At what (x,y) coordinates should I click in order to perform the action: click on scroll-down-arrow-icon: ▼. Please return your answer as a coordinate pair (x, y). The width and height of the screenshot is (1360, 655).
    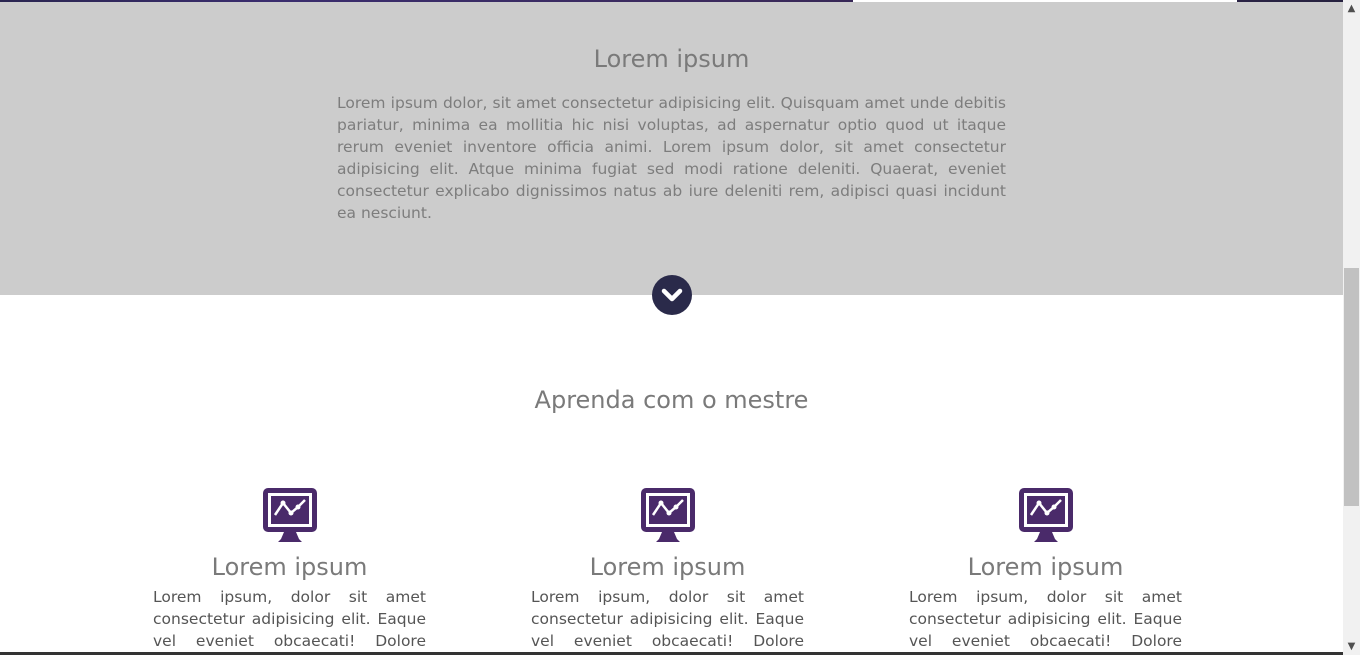
    Looking at the image, I should click on (1351, 646).